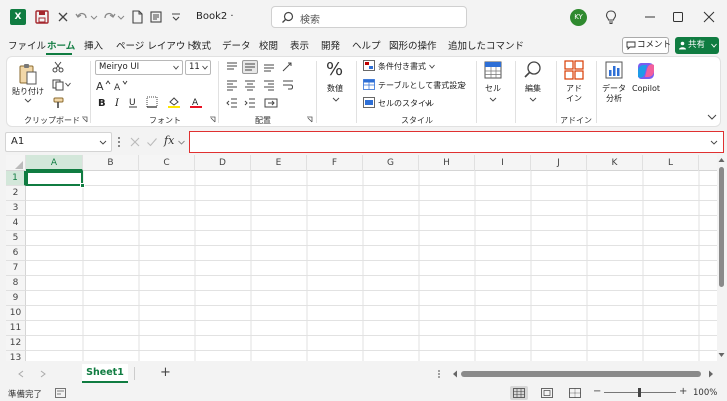 The image size is (727, 401). Describe the element at coordinates (54, 163) in the screenshot. I see `column-header: A` at that location.